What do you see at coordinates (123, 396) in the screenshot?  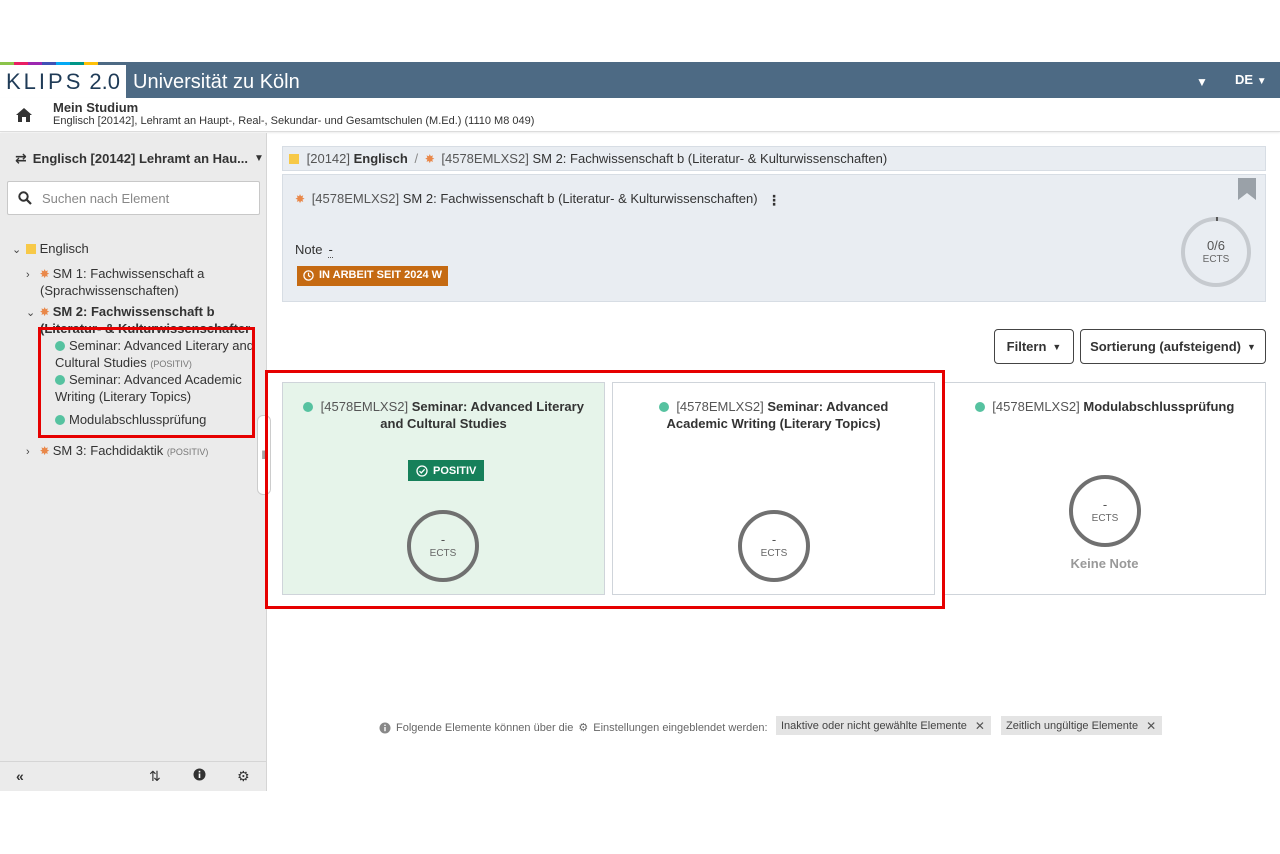 I see `tree-item-element-2-line2: Writing (Literary Topics)` at bounding box center [123, 396].